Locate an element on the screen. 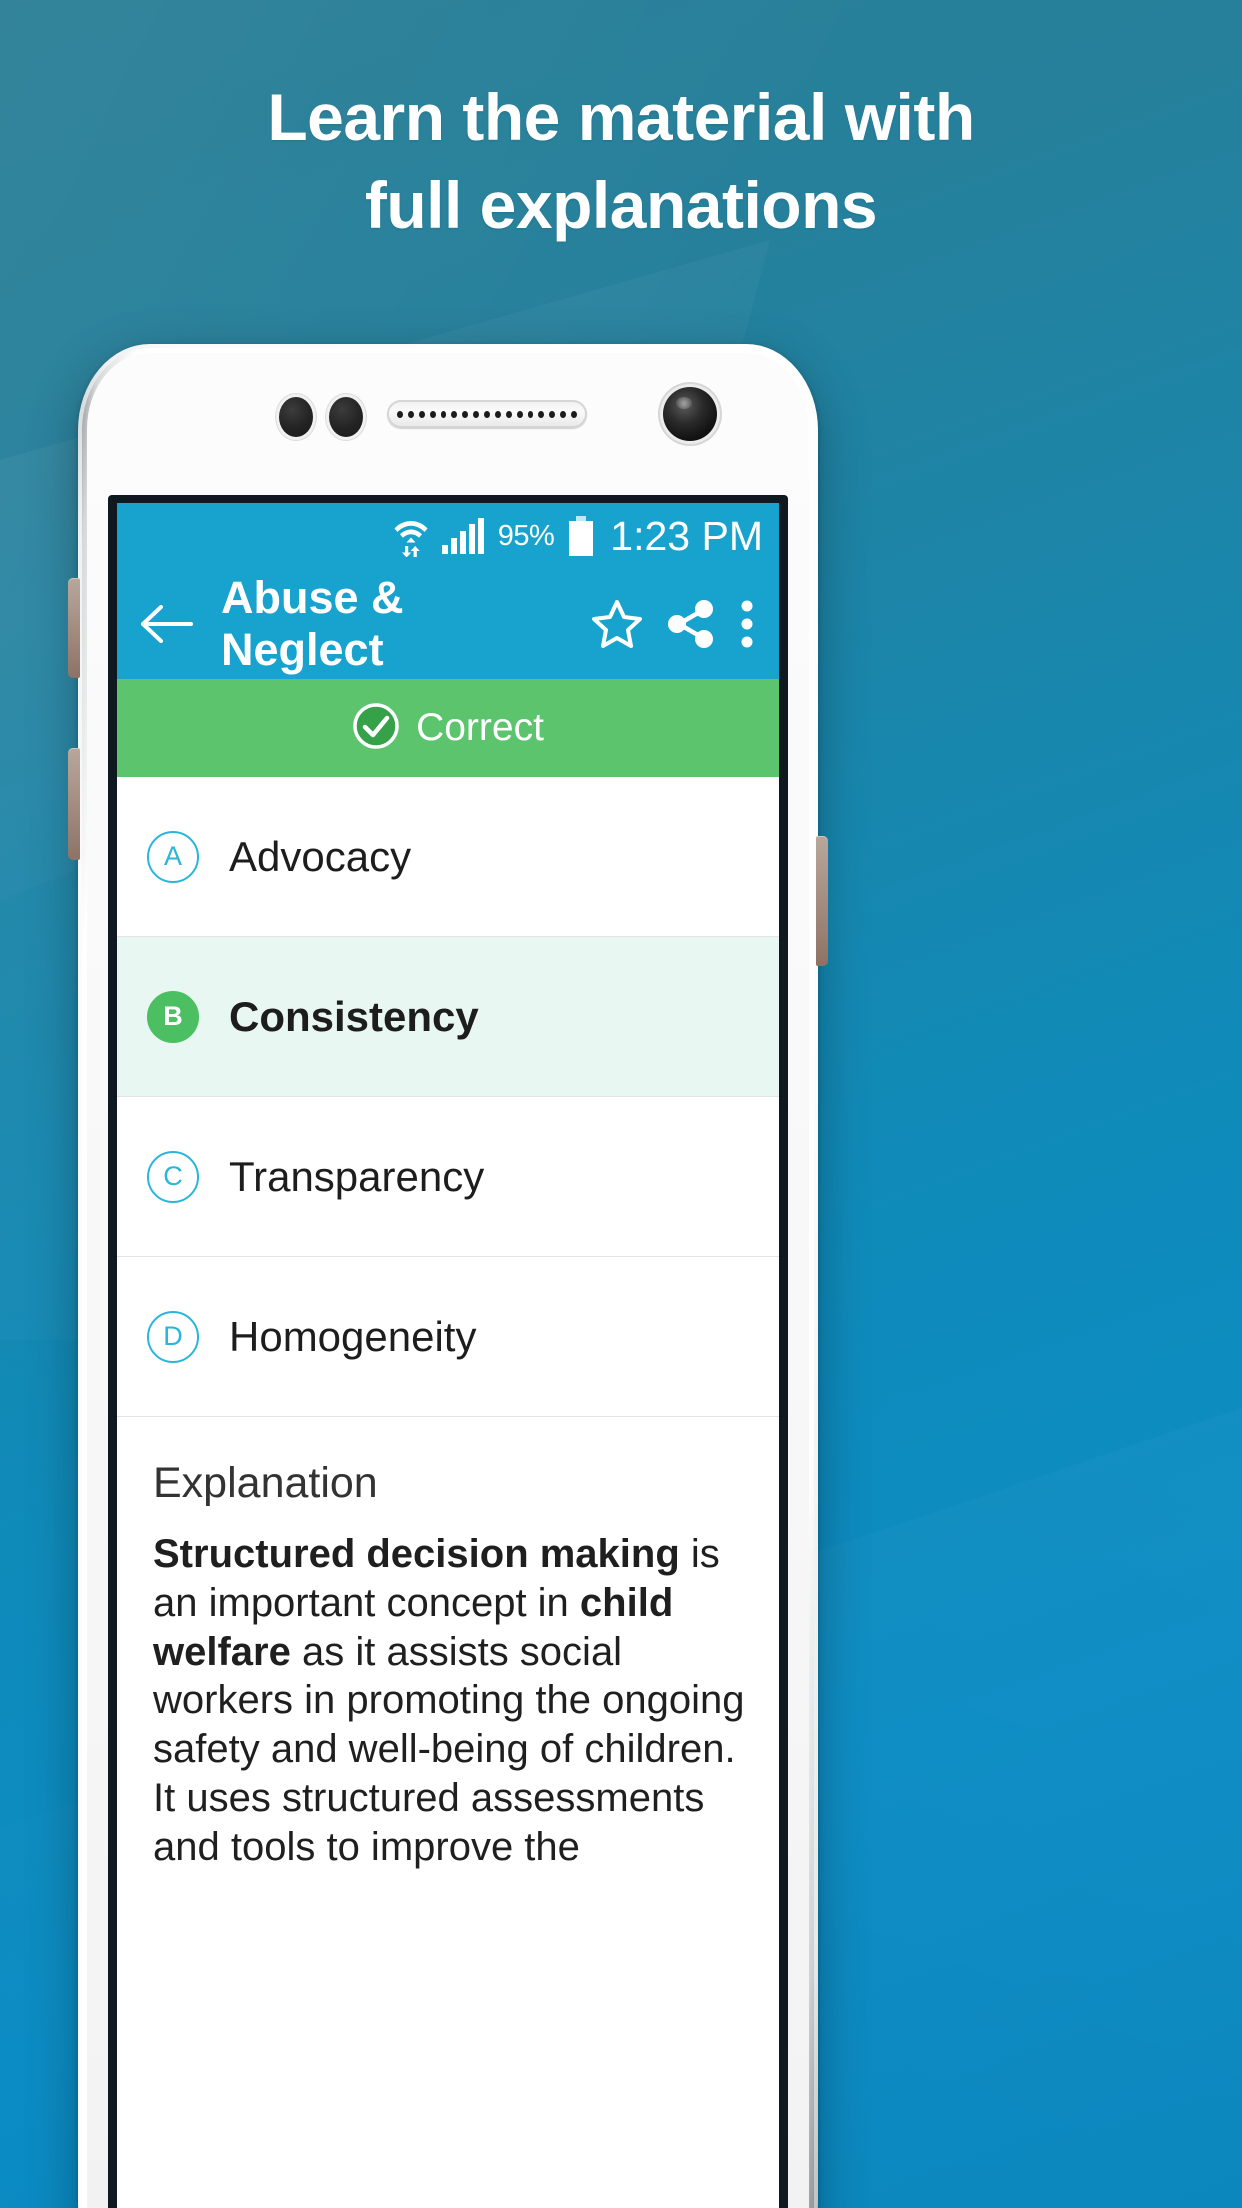  power-button is located at coordinates (822, 901).